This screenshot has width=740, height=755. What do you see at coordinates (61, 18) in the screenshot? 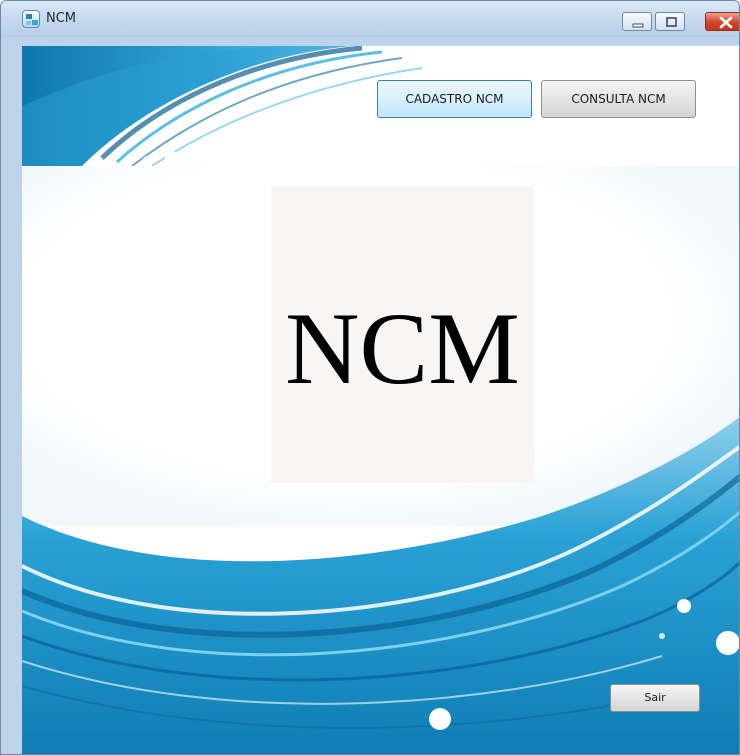
I see `window-title: NCM` at bounding box center [61, 18].